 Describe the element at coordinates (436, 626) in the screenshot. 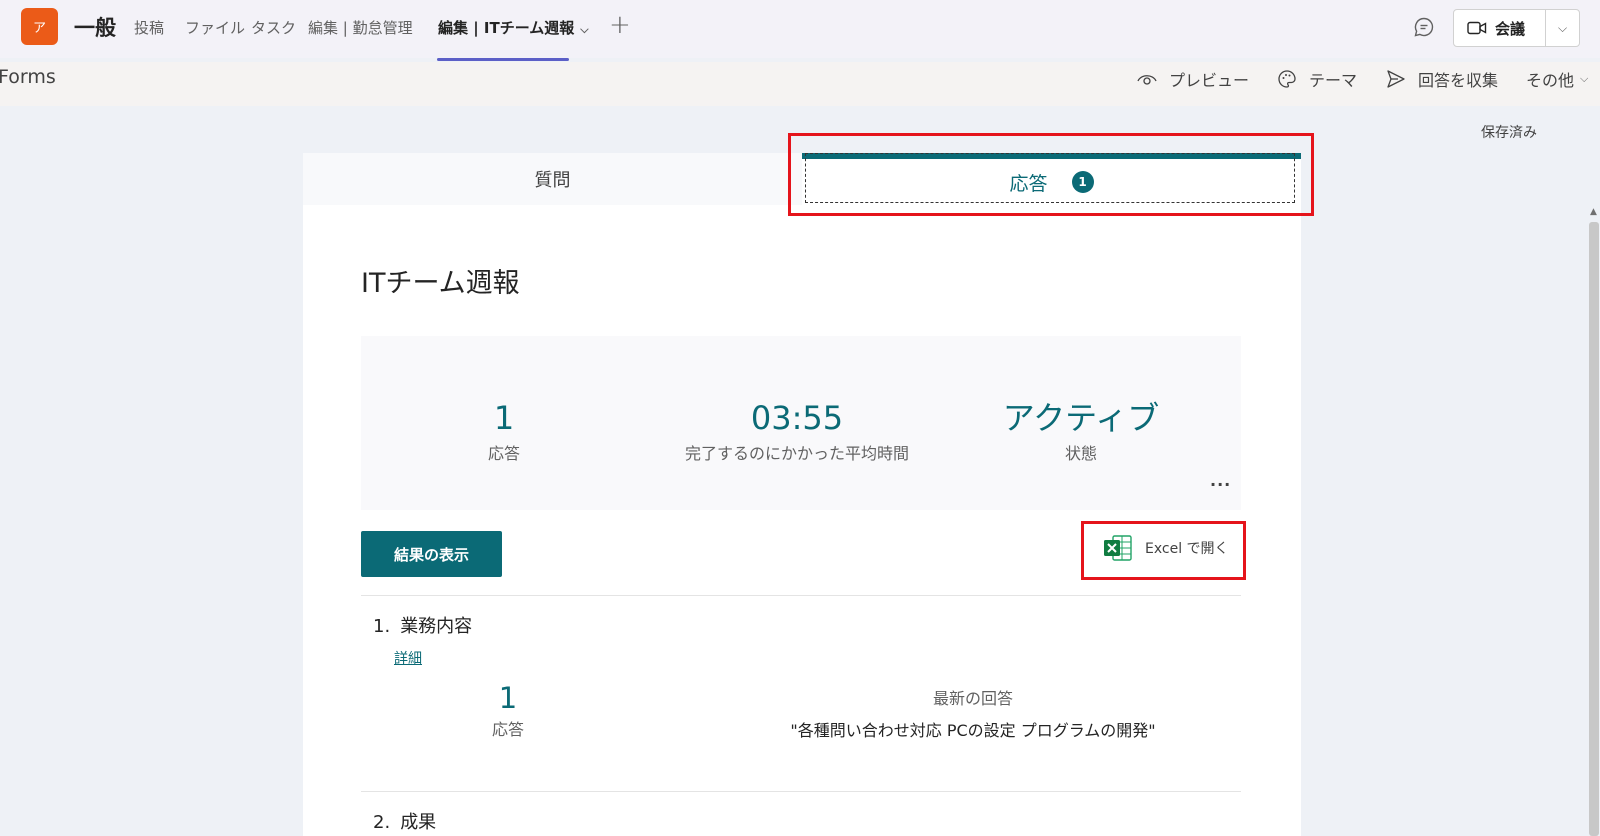

I see `question-text: 業務内容` at that location.